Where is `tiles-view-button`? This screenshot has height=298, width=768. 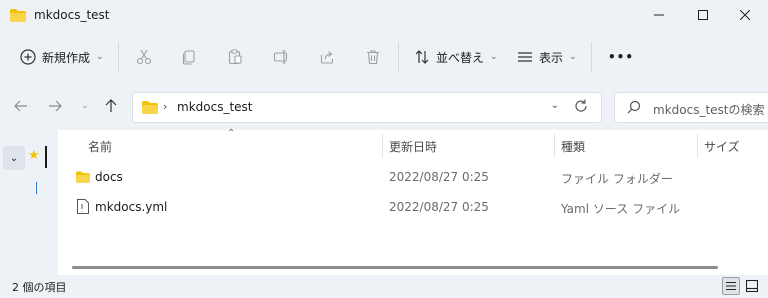
tiles-view-button is located at coordinates (752, 286).